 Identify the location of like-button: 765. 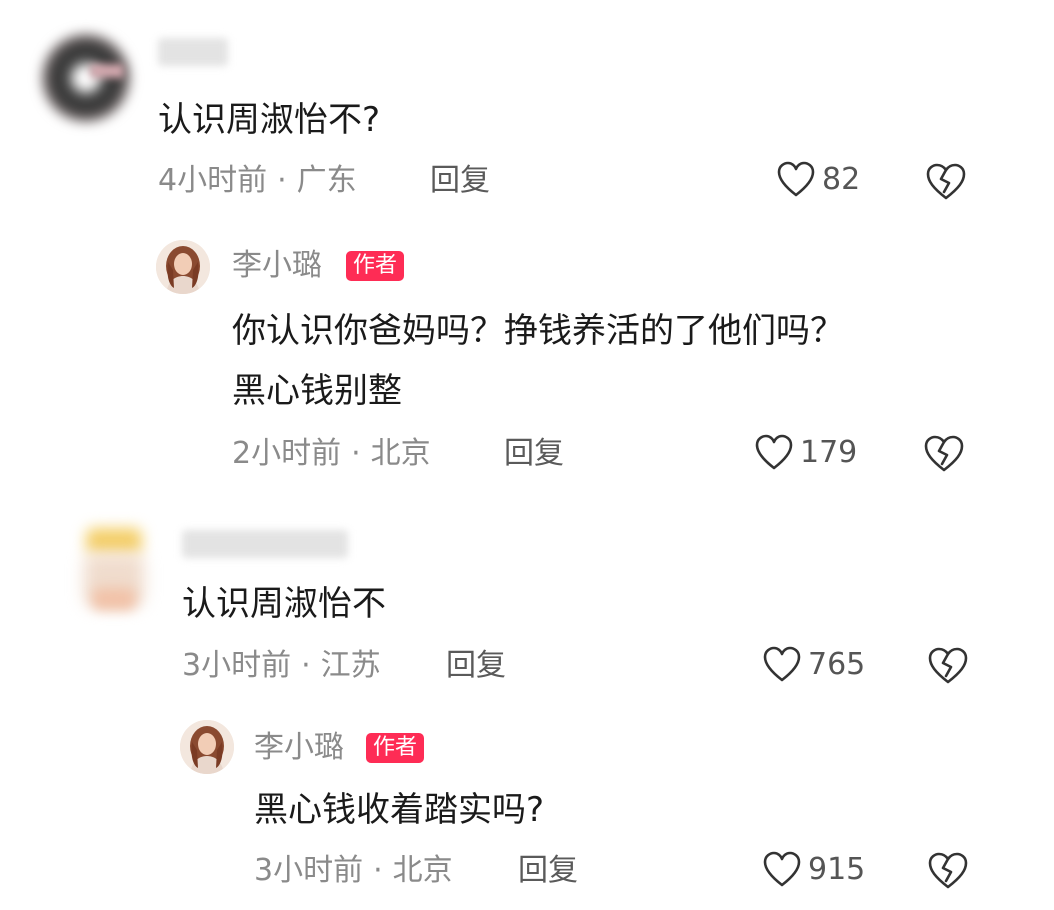
(813, 665).